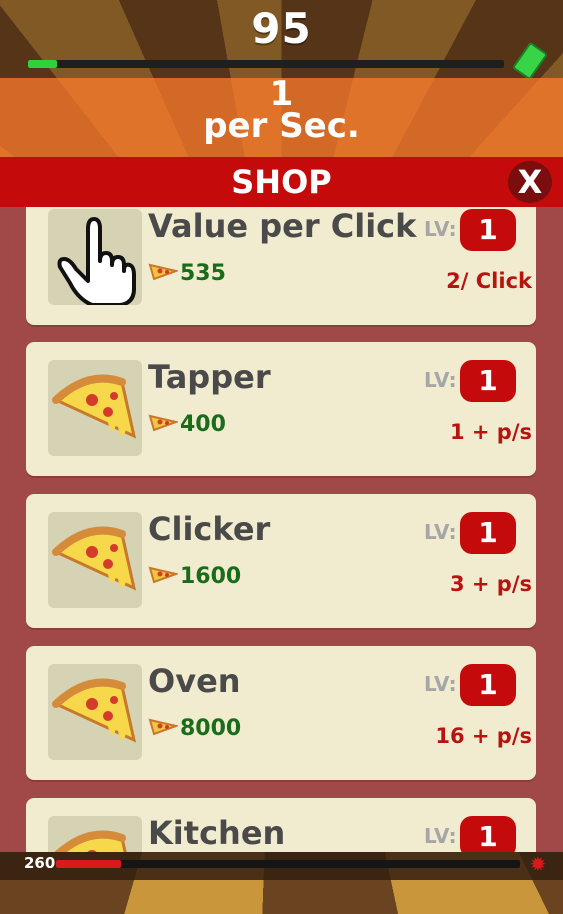 This screenshot has width=563, height=914. I want to click on item-cost: 8000, so click(194, 728).